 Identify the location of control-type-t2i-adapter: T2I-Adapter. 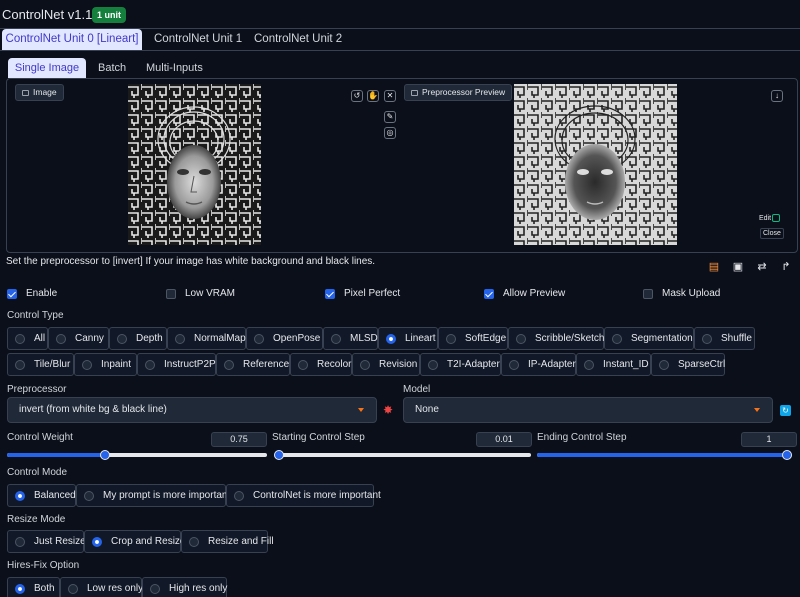
(460, 364).